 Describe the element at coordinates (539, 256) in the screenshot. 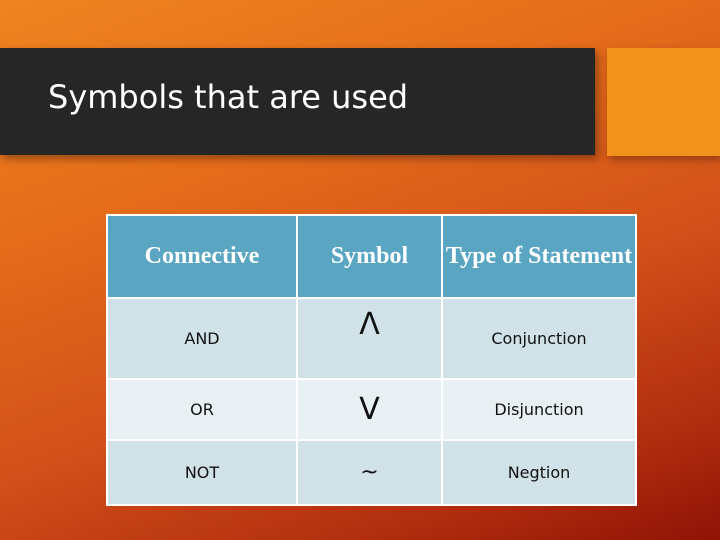

I see `header-type-of-statement: Type of Statement` at that location.